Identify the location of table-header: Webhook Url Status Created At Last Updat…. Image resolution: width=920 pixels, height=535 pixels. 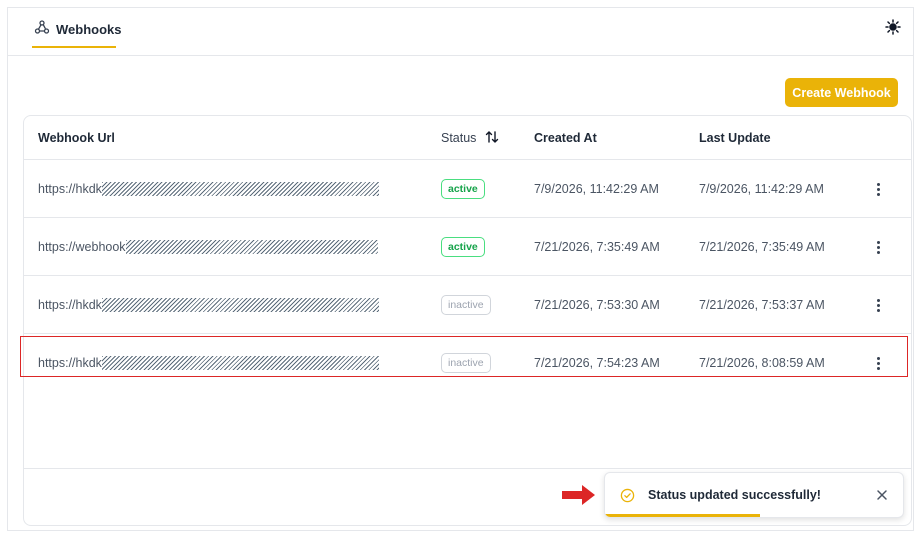
(467, 138).